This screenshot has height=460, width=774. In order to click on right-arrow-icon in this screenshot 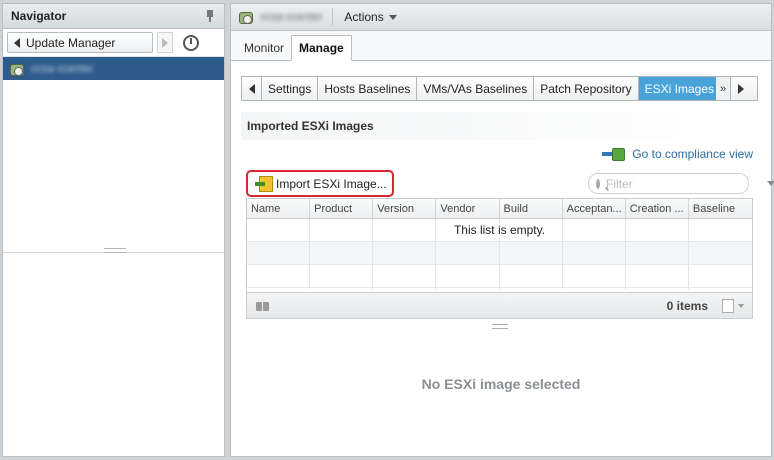, I will do `click(740, 88)`.